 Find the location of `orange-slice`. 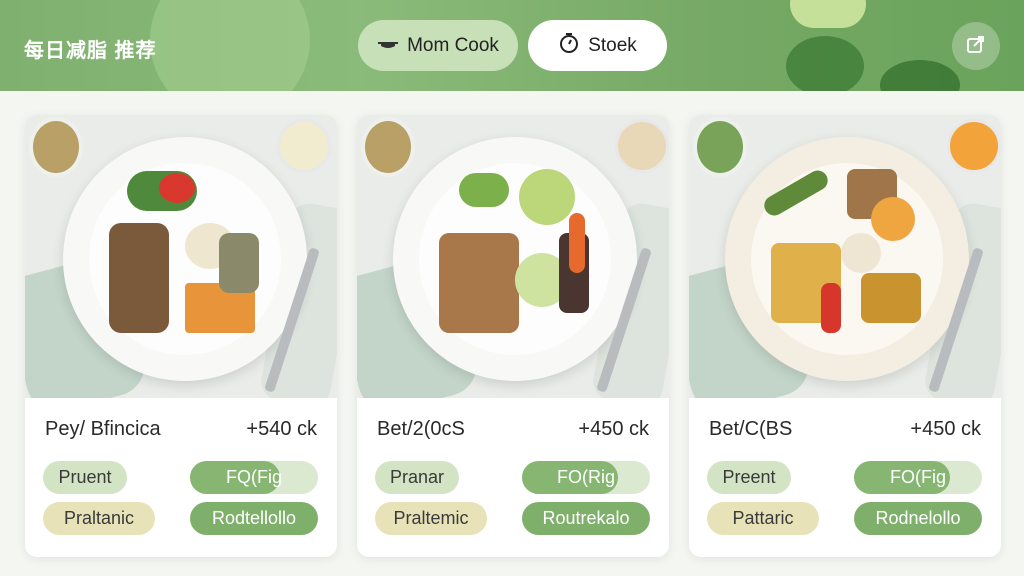

orange-slice is located at coordinates (974, 146).